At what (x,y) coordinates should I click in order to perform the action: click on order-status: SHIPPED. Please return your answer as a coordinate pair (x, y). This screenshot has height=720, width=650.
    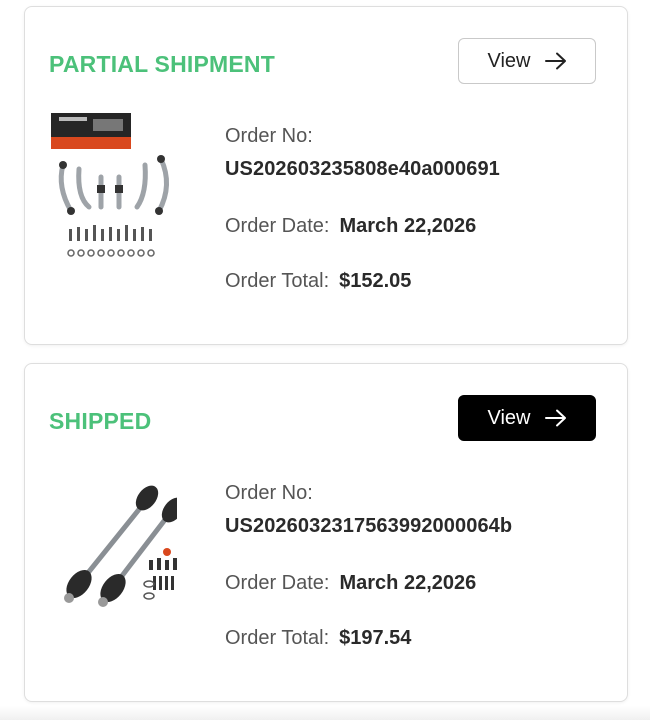
    Looking at the image, I should click on (100, 421).